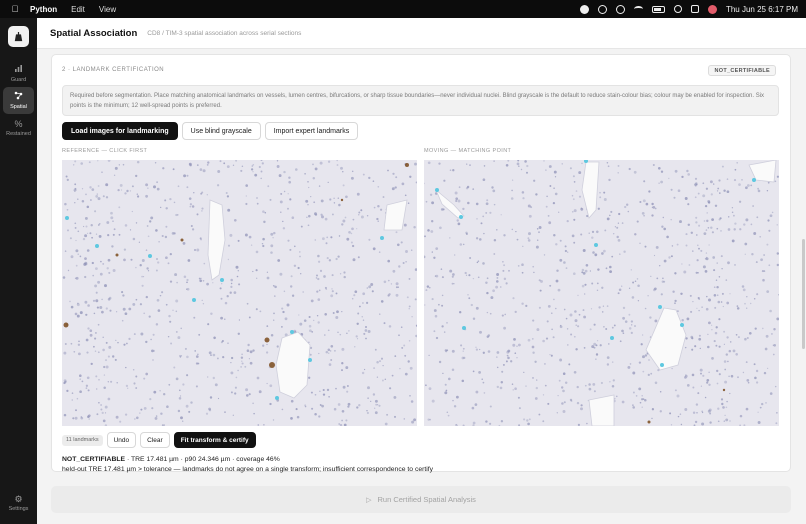 This screenshot has height=524, width=806. I want to click on scrollbar-thumb, so click(803, 294).